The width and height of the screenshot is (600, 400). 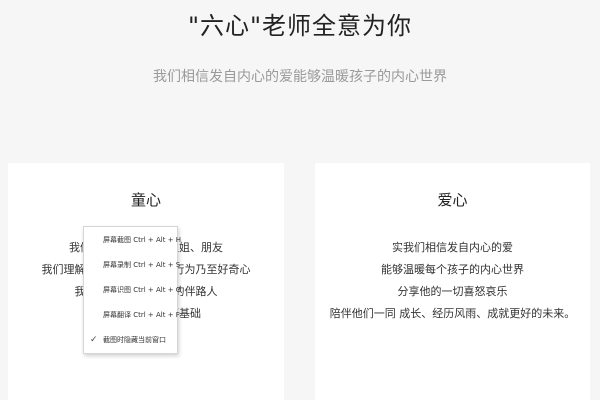 I want to click on menu-item-screen-ocr: 屏幕识图 Ctrl + Alt + O, so click(x=132, y=290).